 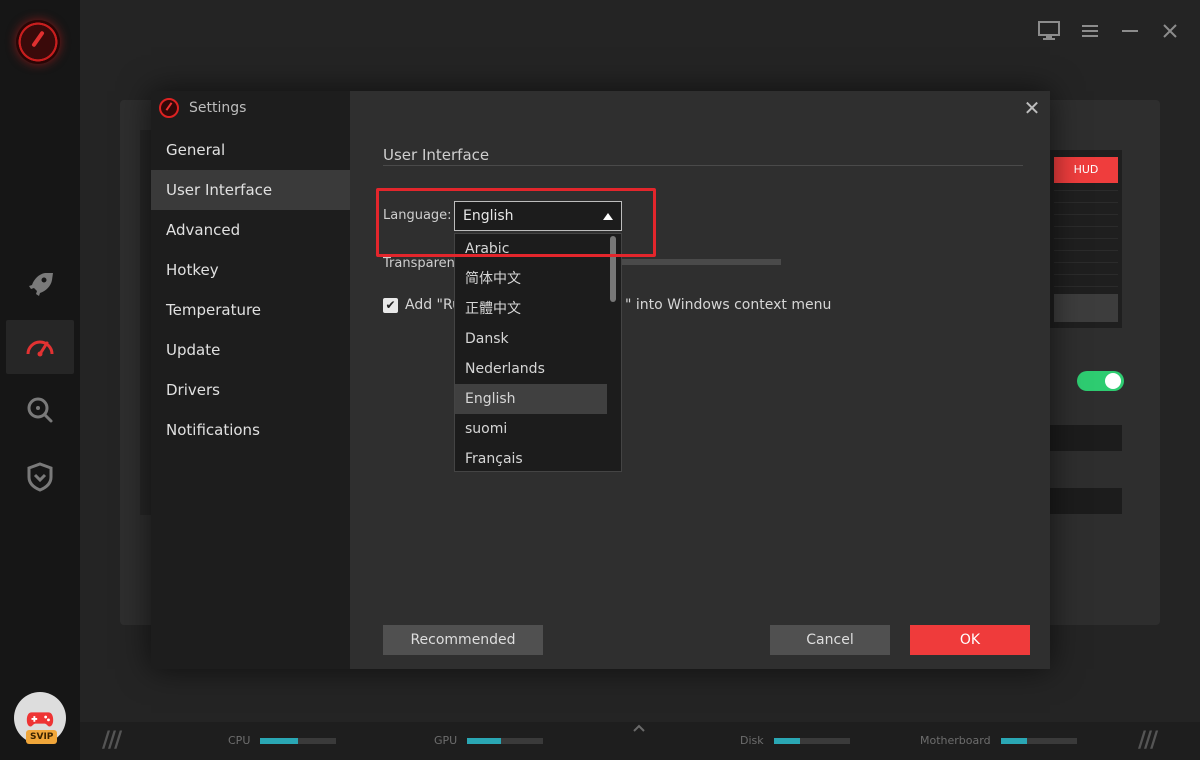 What do you see at coordinates (538, 216) in the screenshot?
I see `language-select: English` at bounding box center [538, 216].